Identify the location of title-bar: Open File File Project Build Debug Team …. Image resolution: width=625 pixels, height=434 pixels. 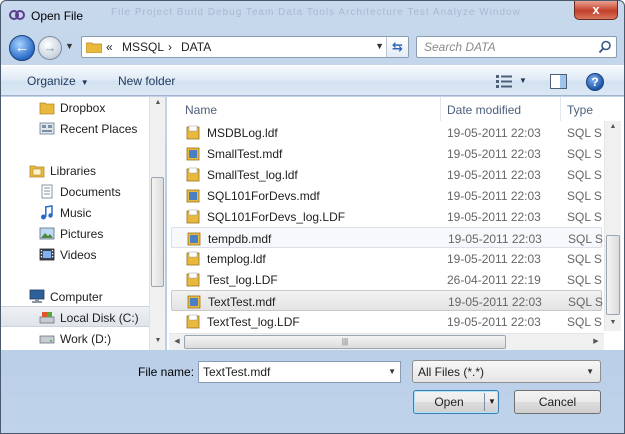
(312, 16).